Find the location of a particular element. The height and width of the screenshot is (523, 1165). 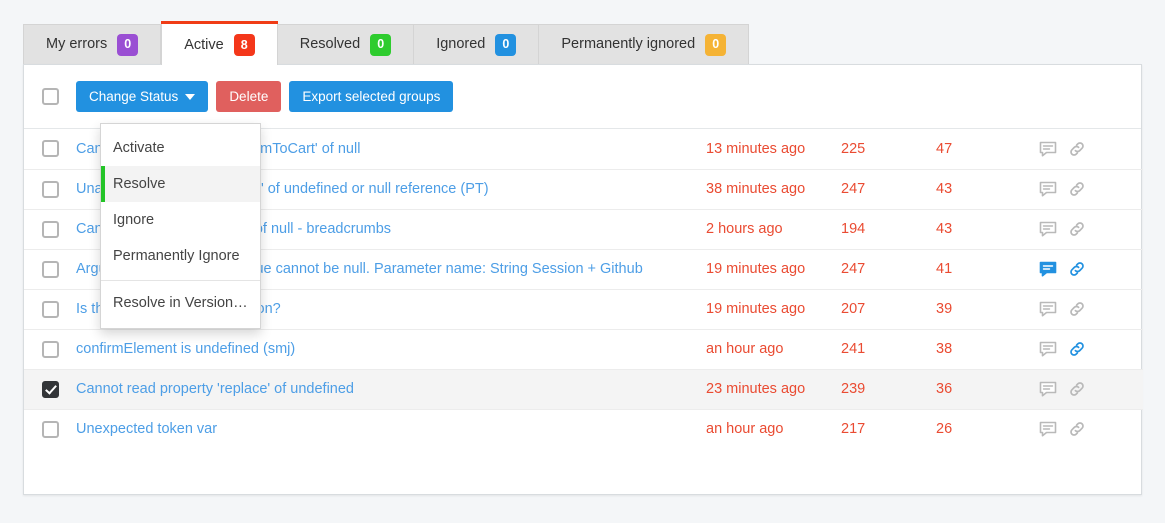

tab-label: Resolved is located at coordinates (330, 44).